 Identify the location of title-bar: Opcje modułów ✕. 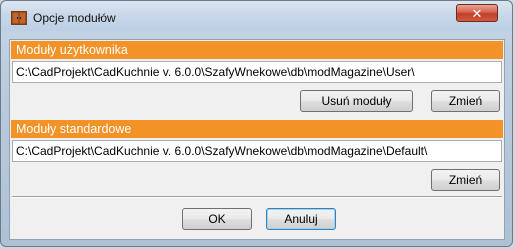
(256, 16).